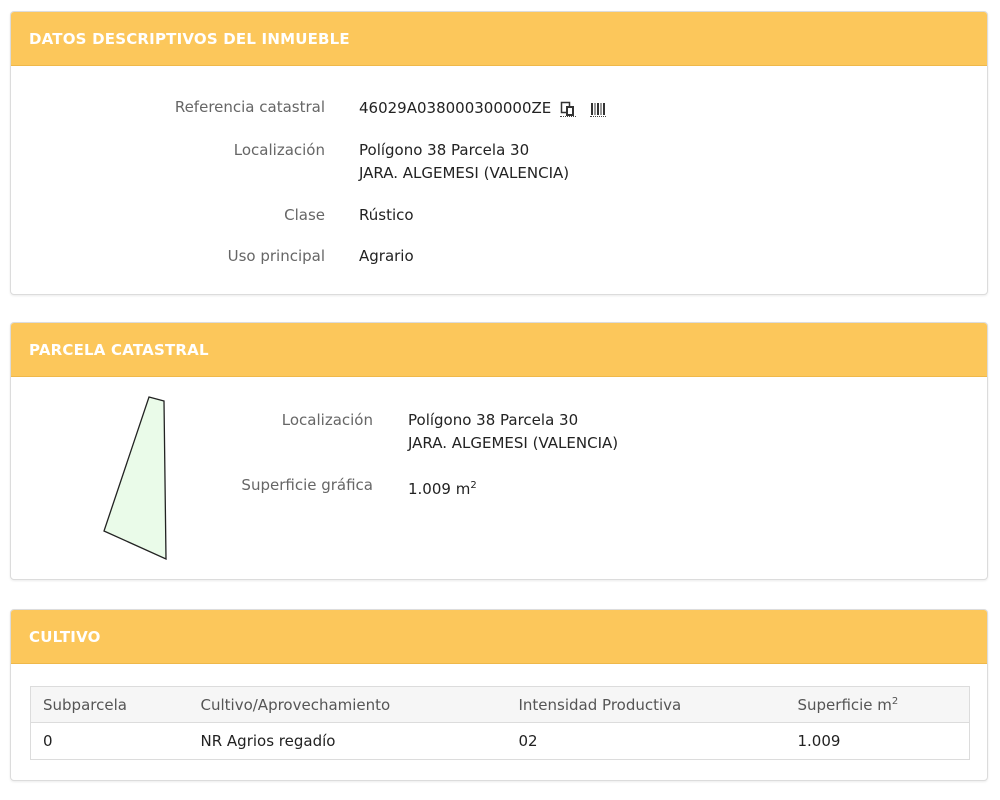 Image resolution: width=1000 pixels, height=800 pixels. I want to click on col-subparcela: Subparcela, so click(109, 704).